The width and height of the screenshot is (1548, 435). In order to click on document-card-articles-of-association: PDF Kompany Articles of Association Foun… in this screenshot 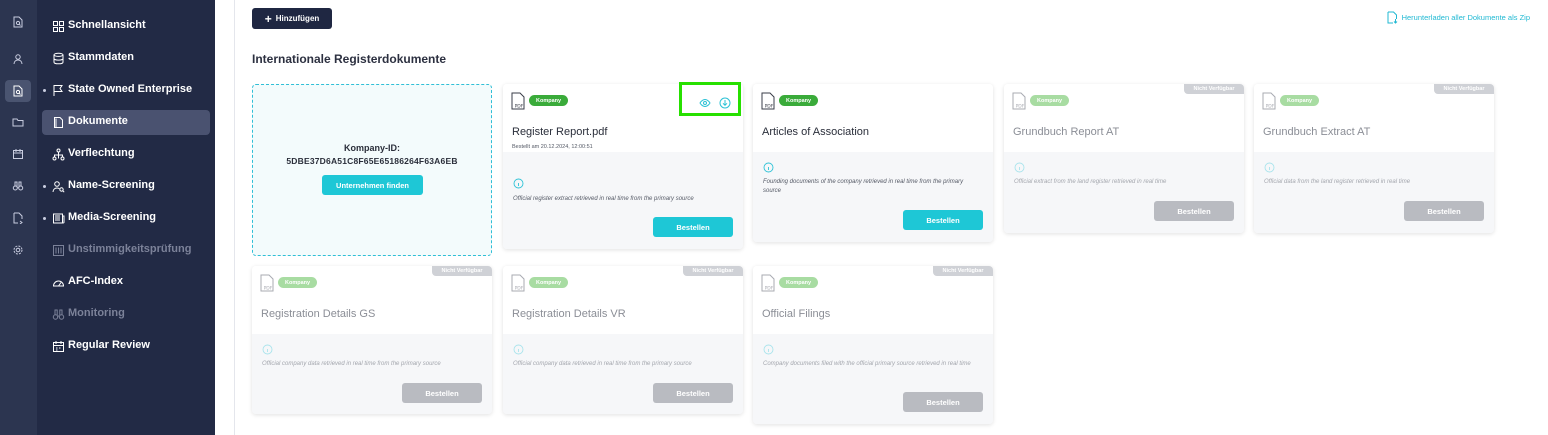, I will do `click(873, 163)`.